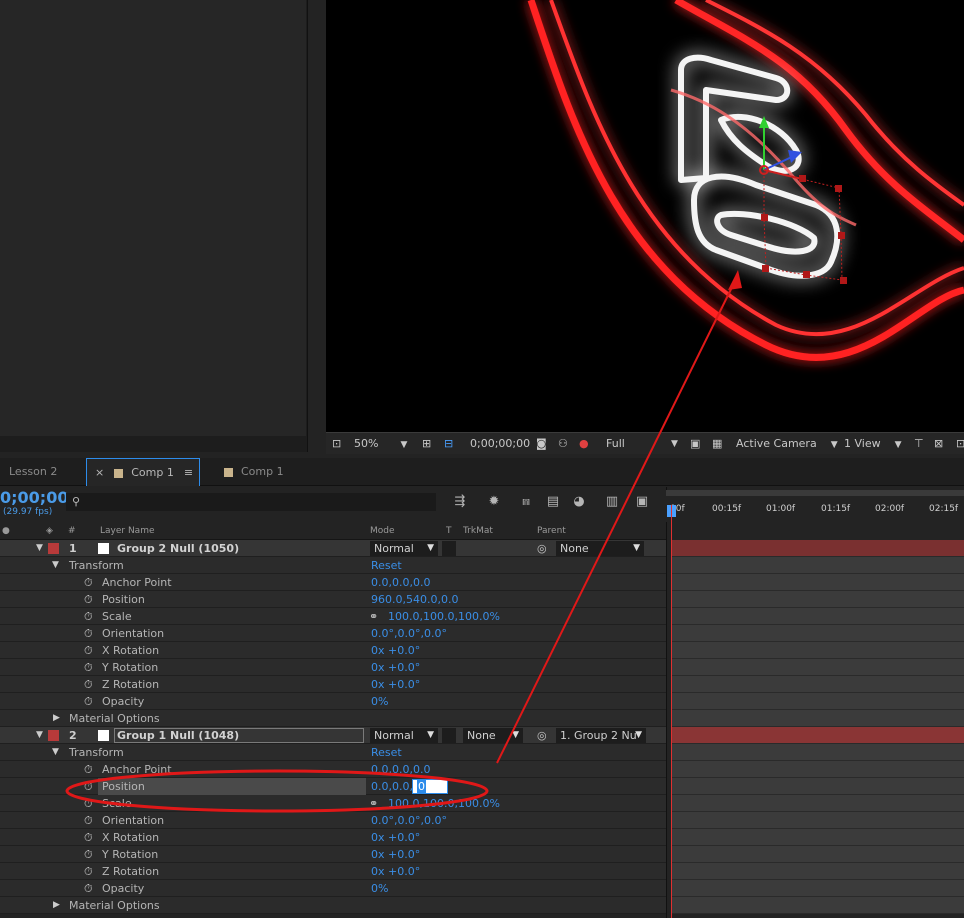  I want to click on tab-comp-1: Comp 1, so click(264, 472).